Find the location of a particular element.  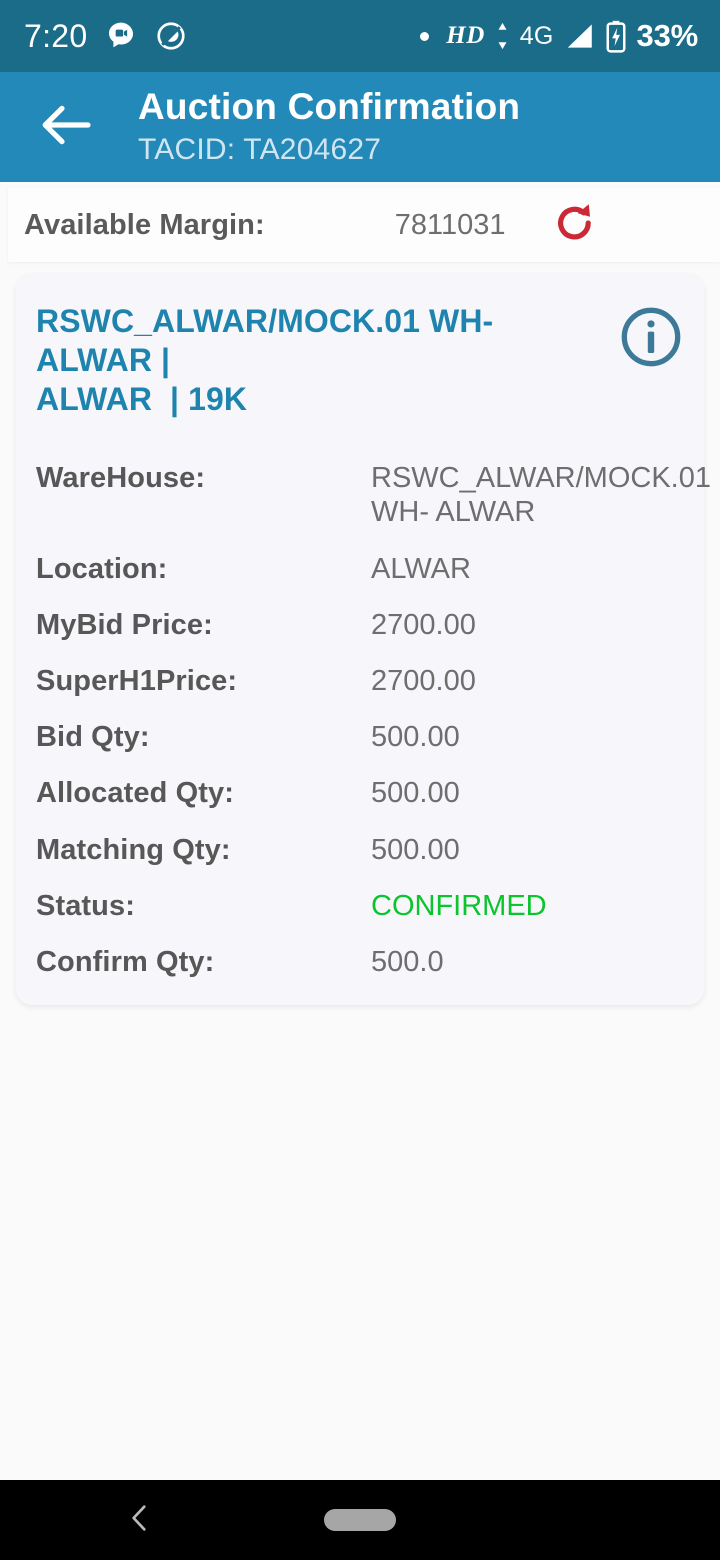

status-bar-left: 7:20 is located at coordinates (105, 36).